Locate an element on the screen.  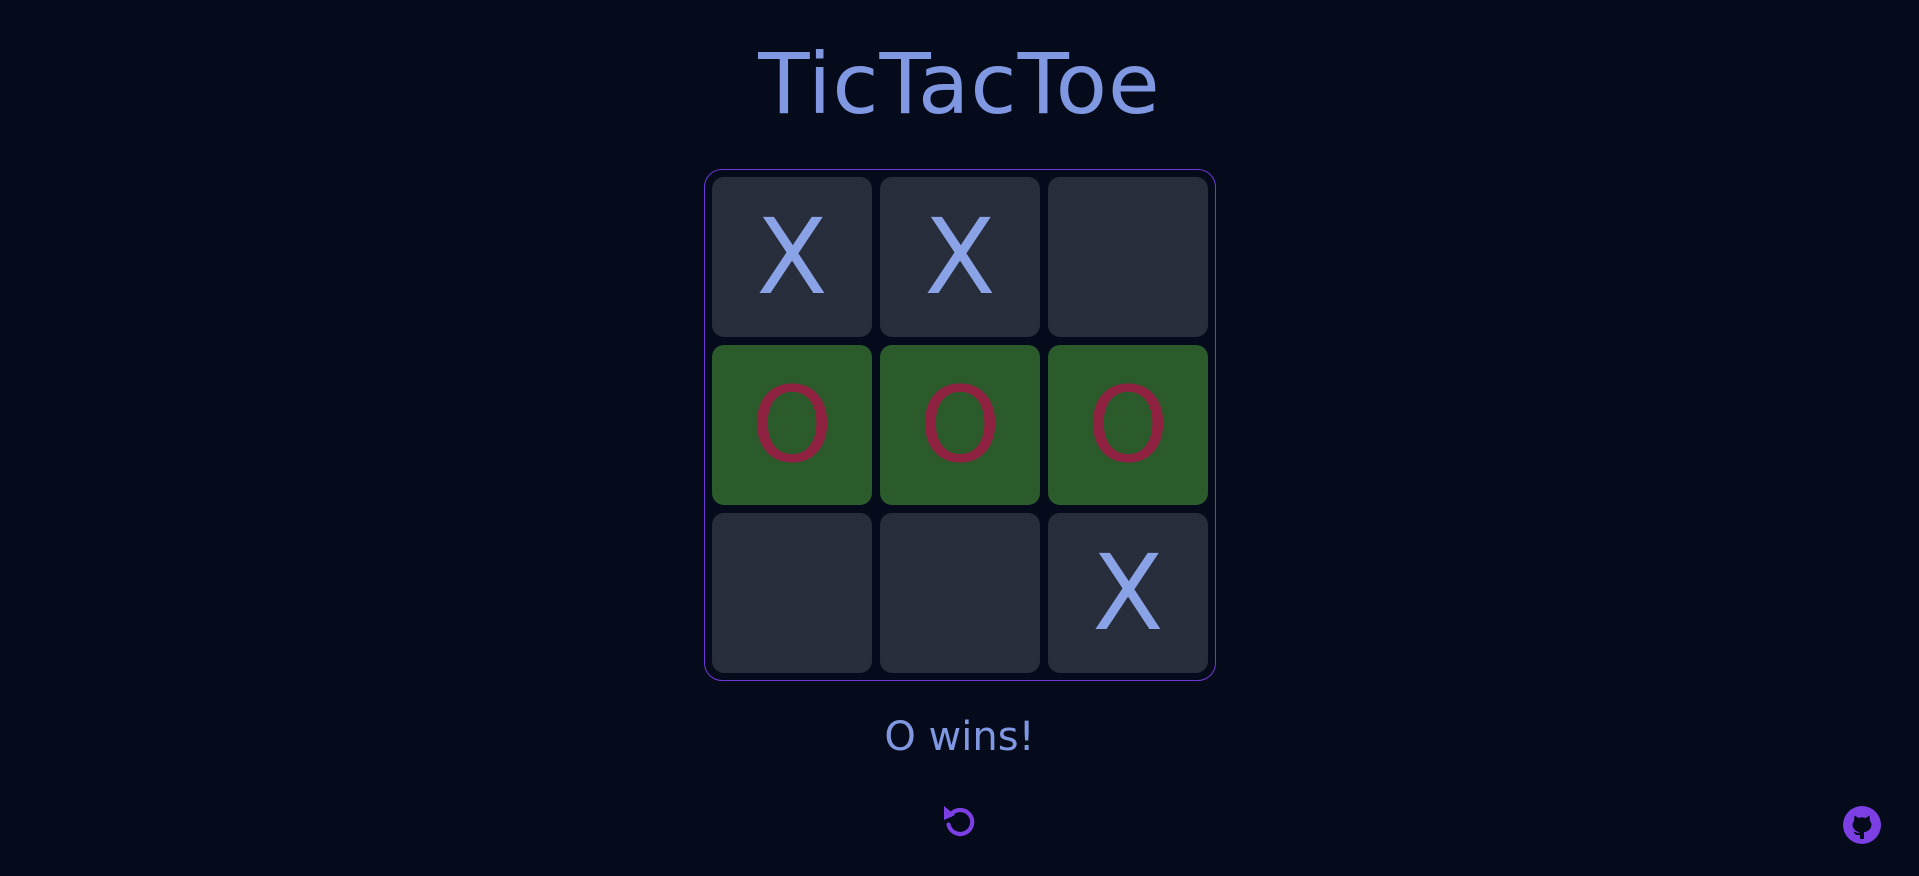
board-cell-5: O is located at coordinates (960, 425).